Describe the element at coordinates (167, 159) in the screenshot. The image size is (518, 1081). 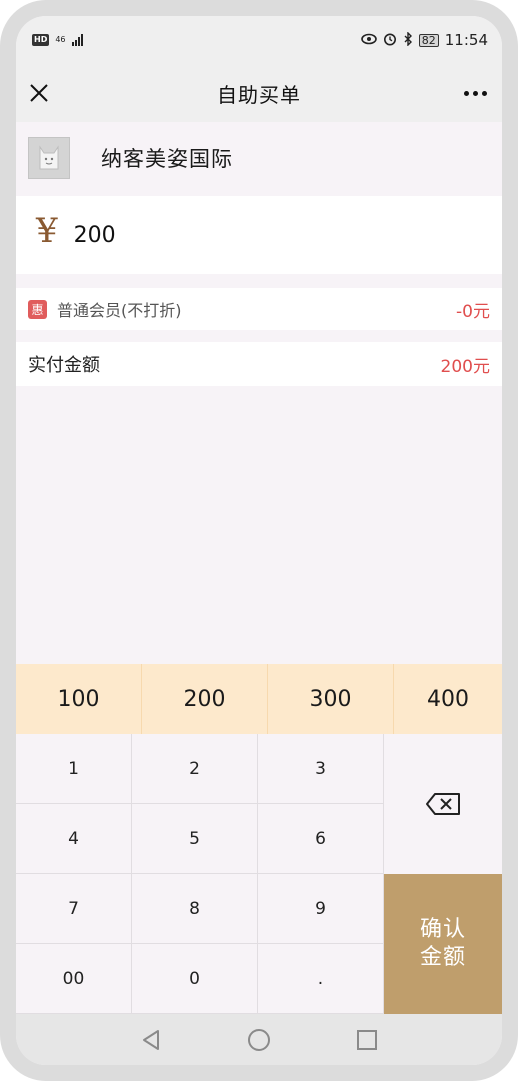
I see `merchant-name: 纳客美姿国际` at that location.